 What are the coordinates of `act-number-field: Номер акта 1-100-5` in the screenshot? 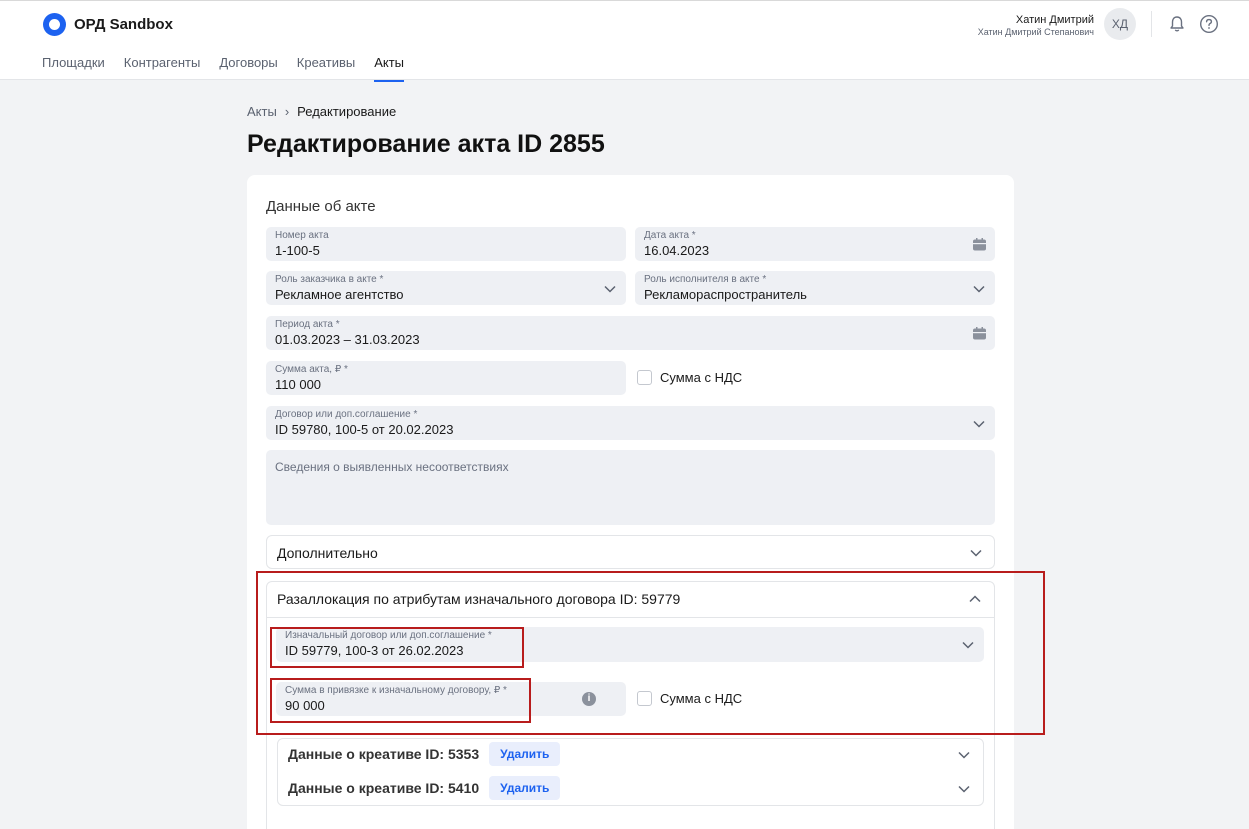 It's located at (446, 244).